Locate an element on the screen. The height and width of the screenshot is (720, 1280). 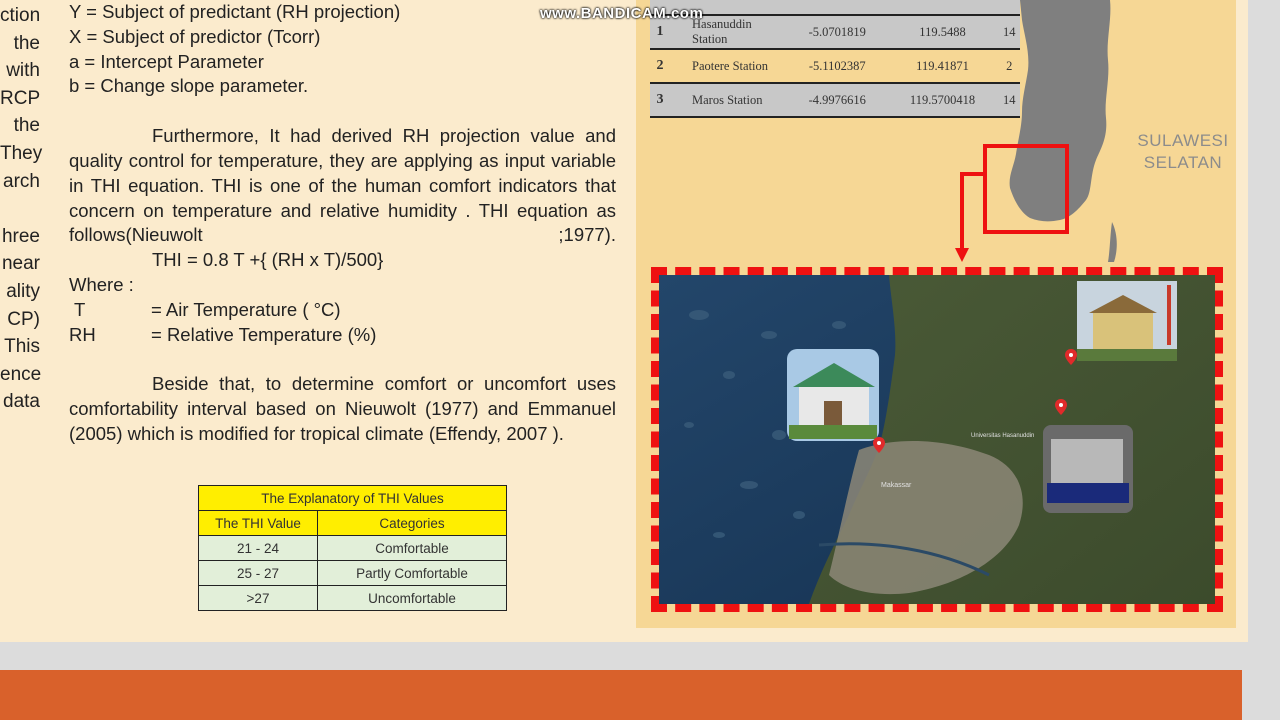
station-name: Maros Station is located at coordinates (729, 100).